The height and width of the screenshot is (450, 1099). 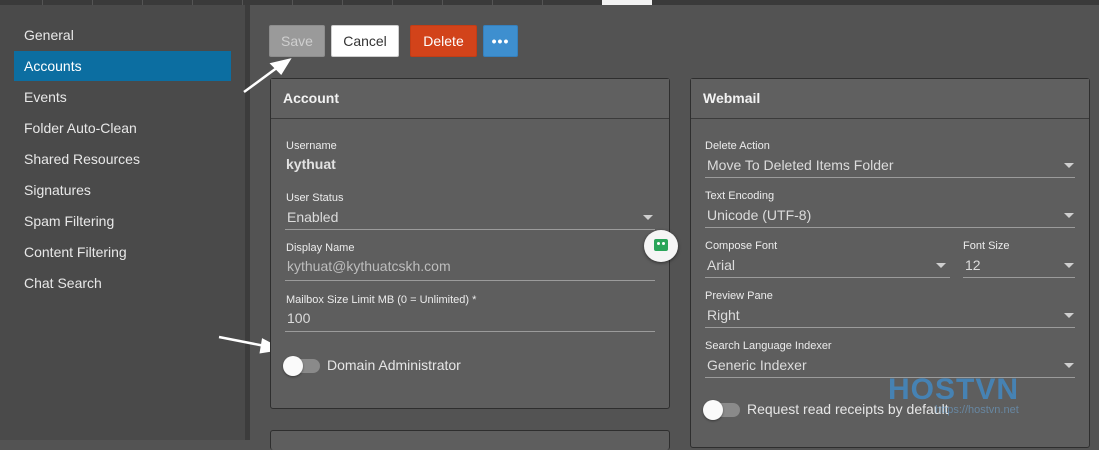 I want to click on compose-font-select: Arial, so click(x=721, y=265).